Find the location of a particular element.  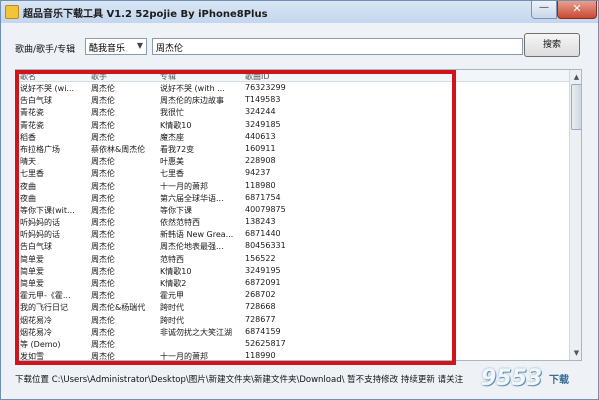

scroll-down-icon: ▼ is located at coordinates (576, 353).